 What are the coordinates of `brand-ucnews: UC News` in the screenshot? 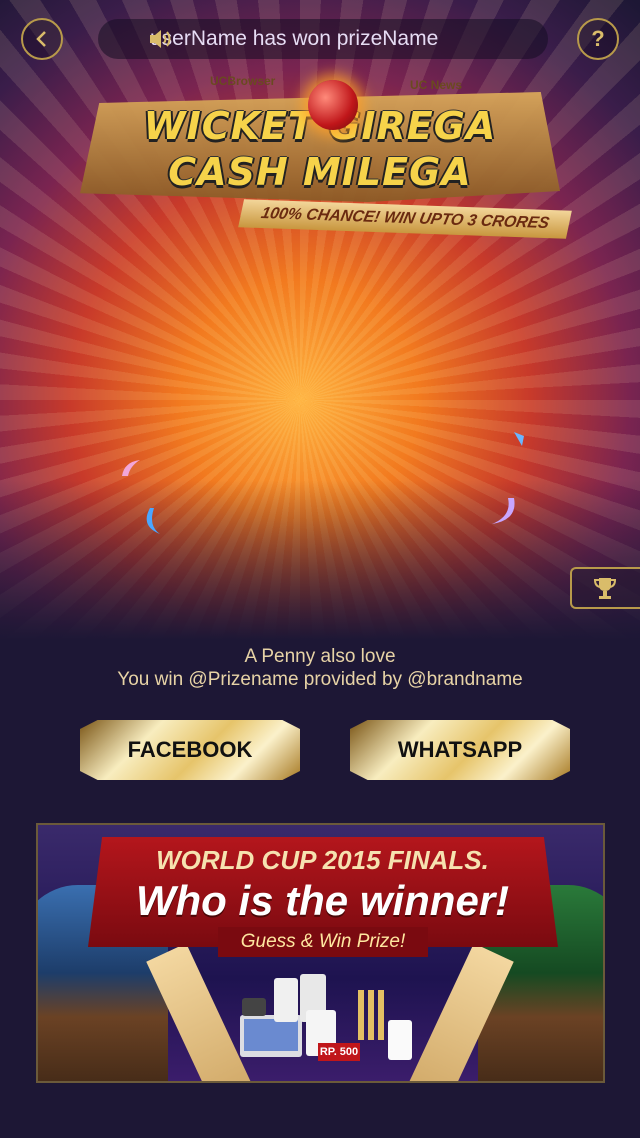 It's located at (436, 85).